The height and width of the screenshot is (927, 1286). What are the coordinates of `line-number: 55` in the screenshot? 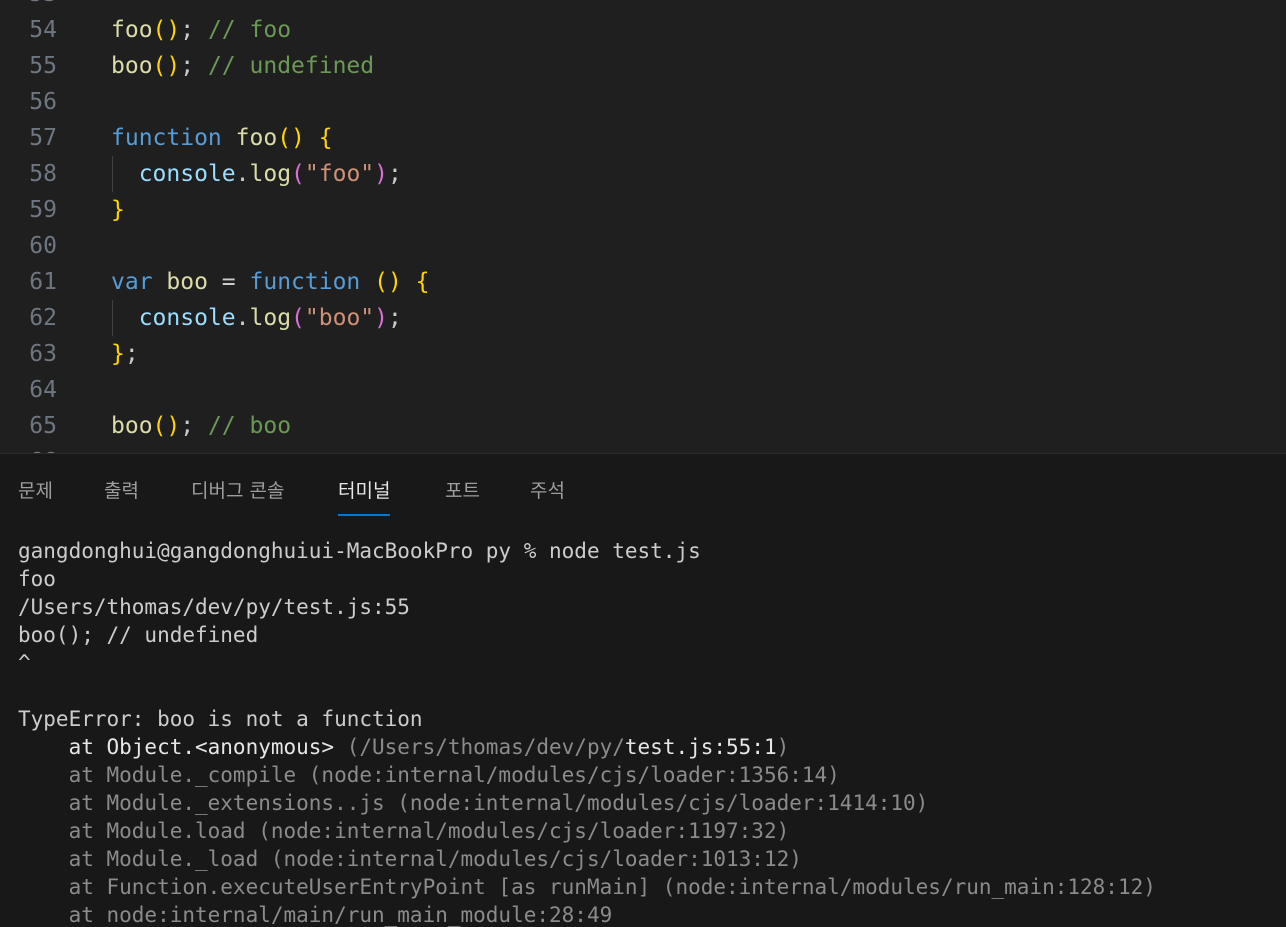 It's located at (43, 66).